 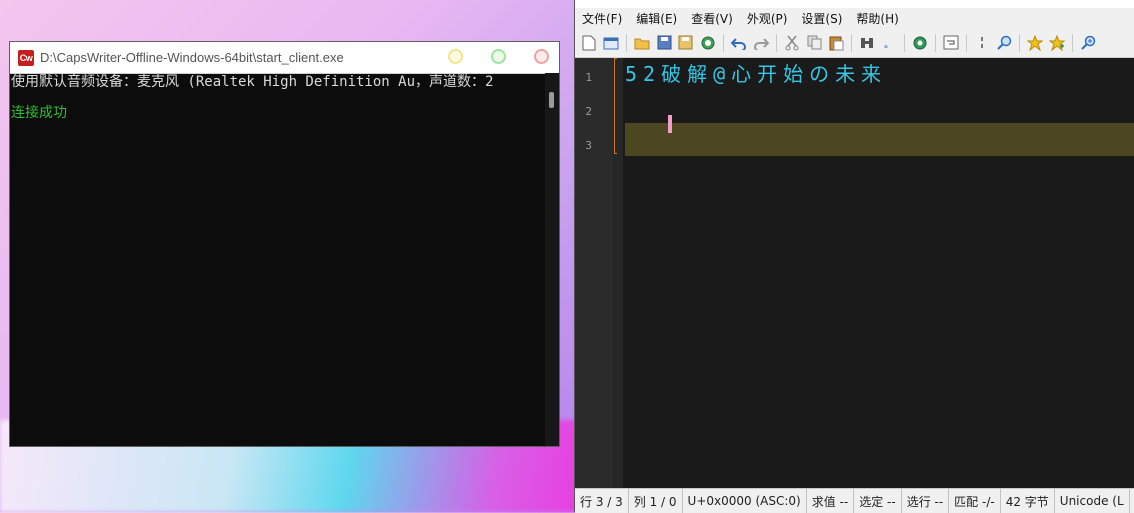 I want to click on console-scrollbar, so click(x=552, y=259).